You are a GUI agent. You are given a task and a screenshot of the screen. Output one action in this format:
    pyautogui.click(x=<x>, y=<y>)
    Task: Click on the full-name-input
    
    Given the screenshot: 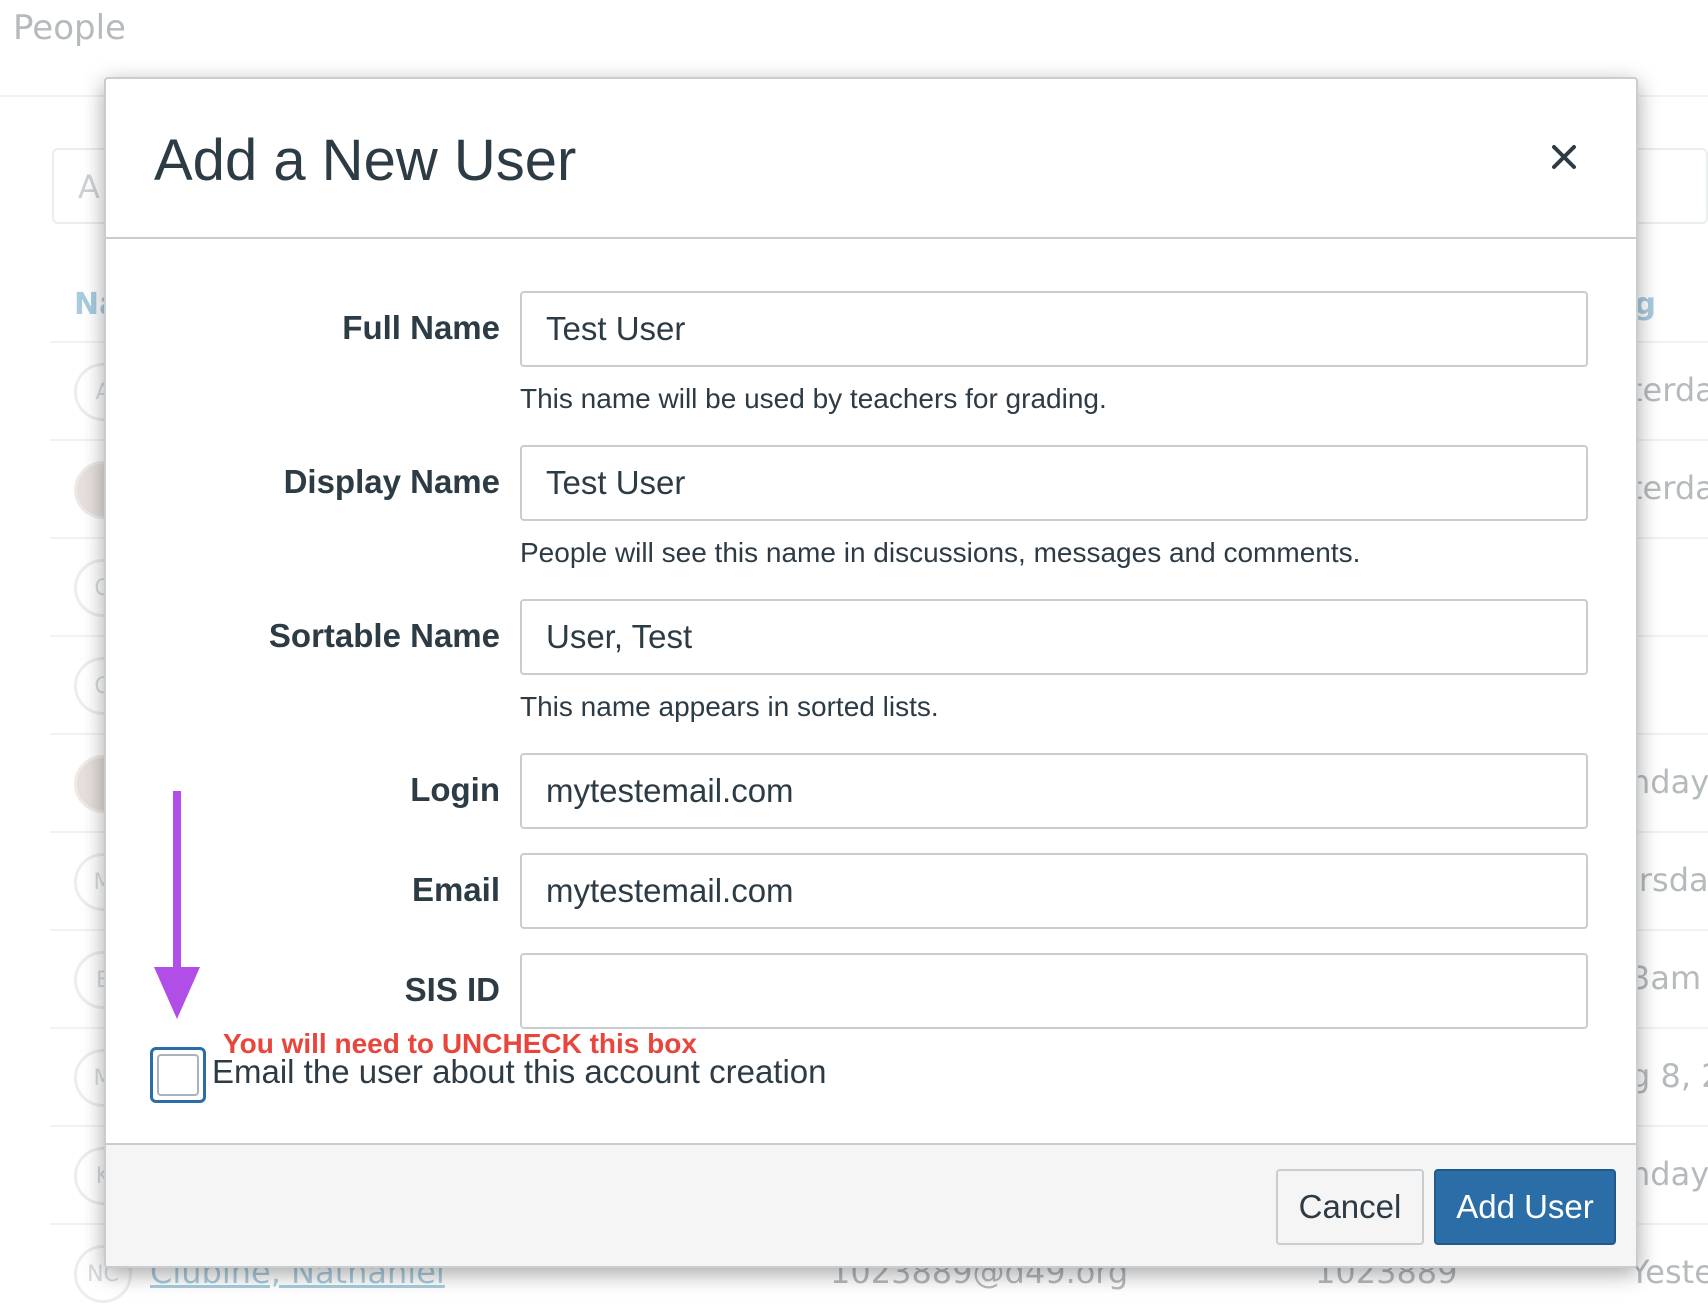 What is the action you would take?
    pyautogui.click(x=1054, y=329)
    